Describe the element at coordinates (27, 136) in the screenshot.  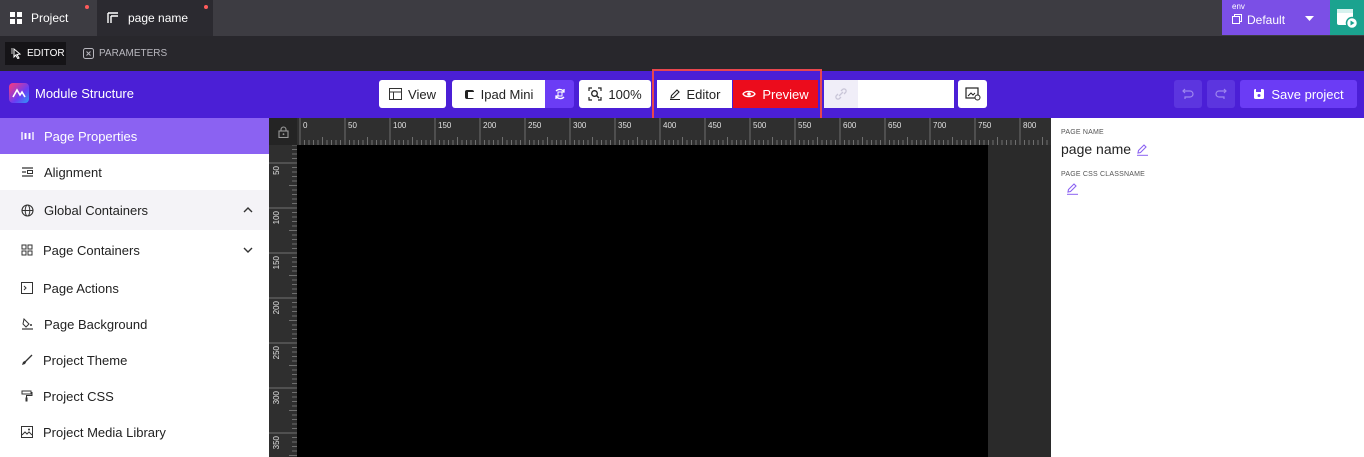
I see `page-properties-icon` at that location.